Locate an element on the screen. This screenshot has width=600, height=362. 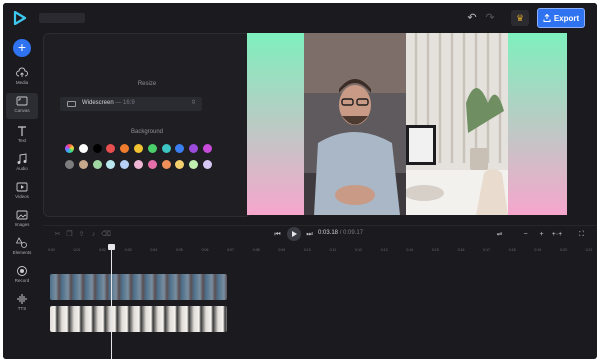
ruler-tick: 0:01 is located at coordinates (77, 250).